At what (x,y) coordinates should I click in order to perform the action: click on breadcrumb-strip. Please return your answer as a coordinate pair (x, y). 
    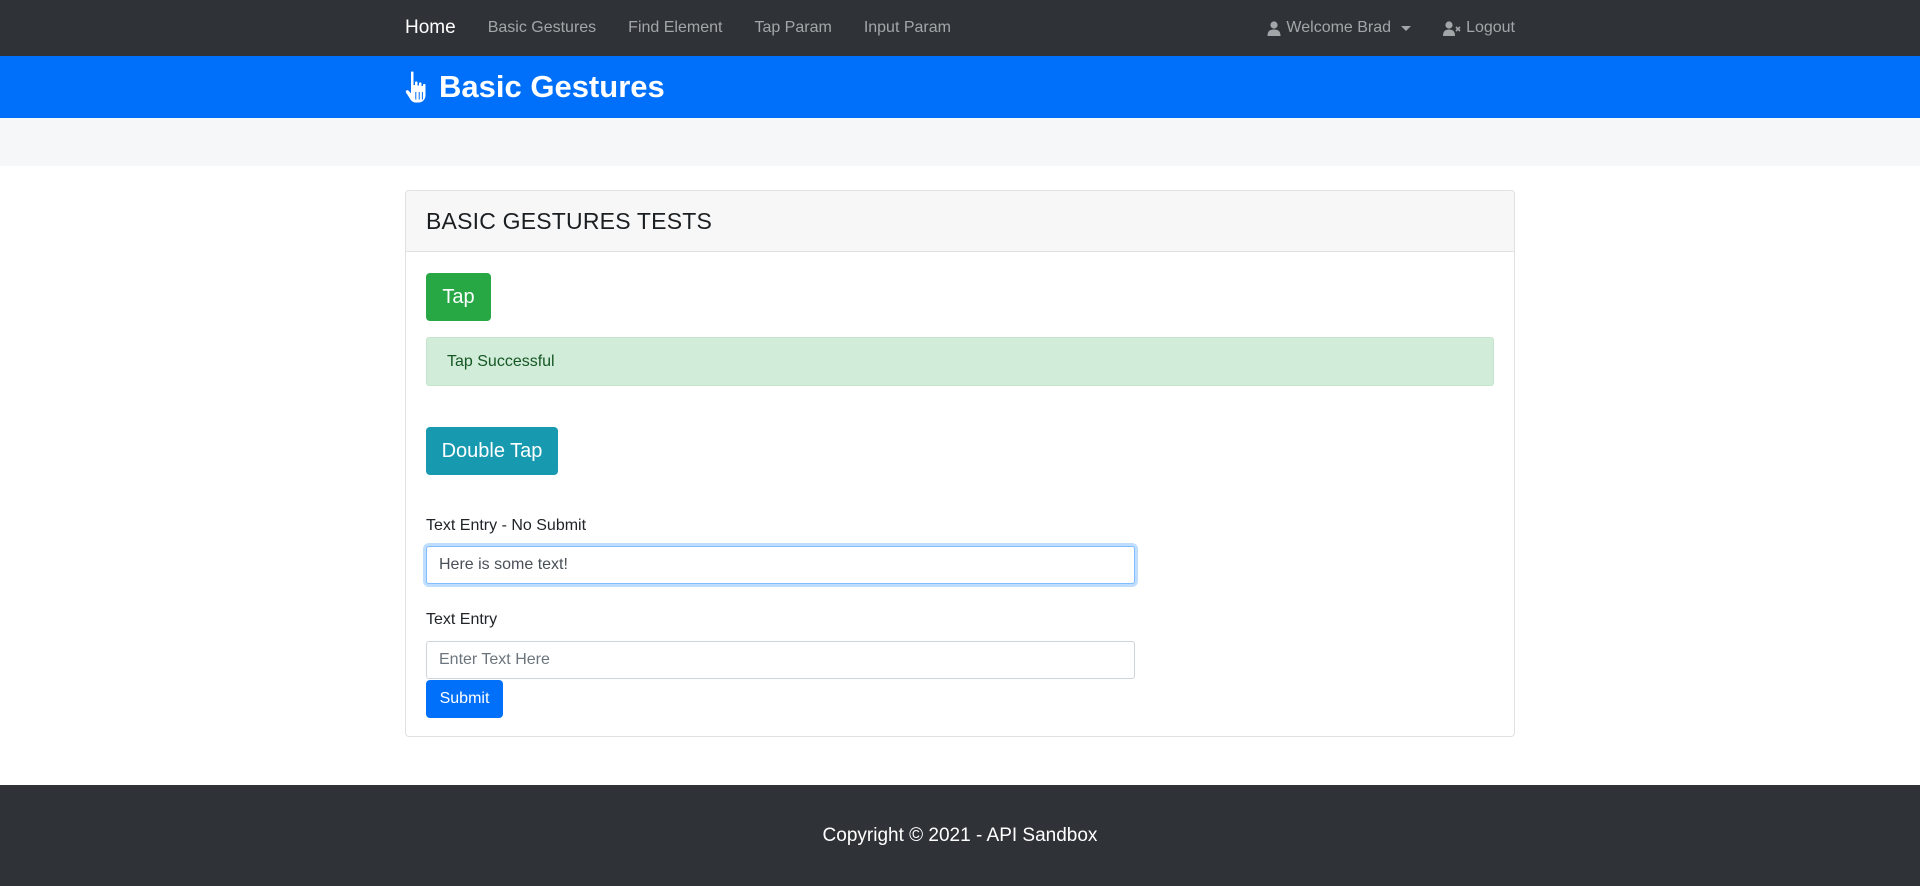
    Looking at the image, I should click on (960, 142).